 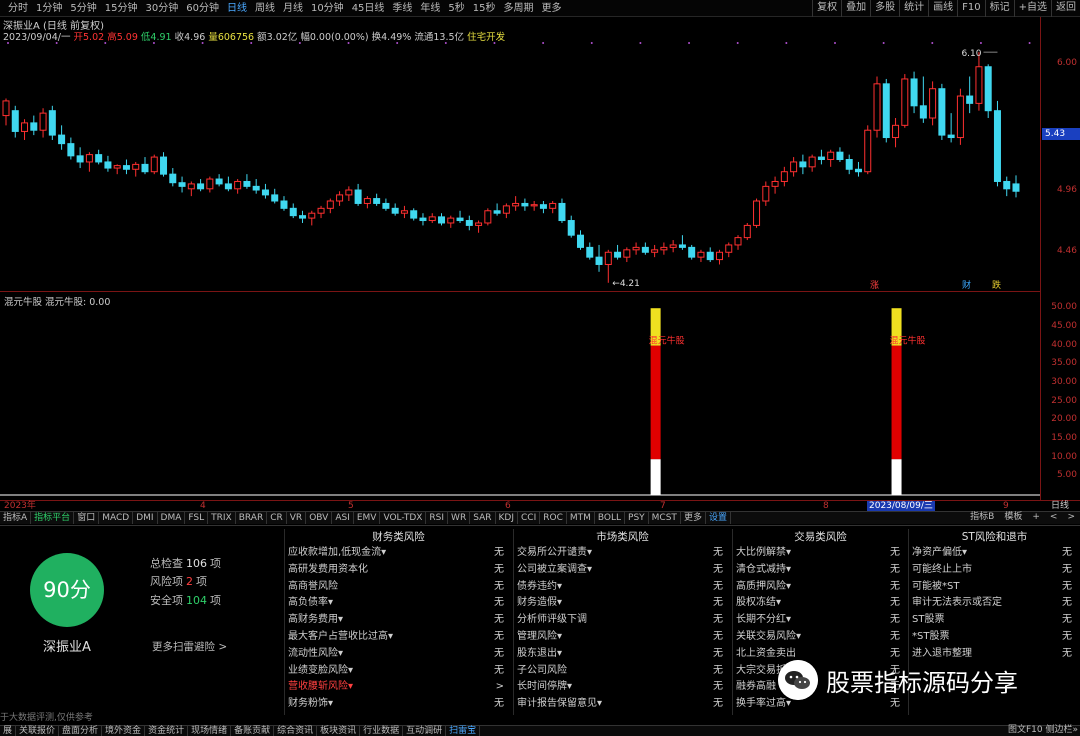 What do you see at coordinates (1032, 8) in the screenshot?
I see `tool-button: +自选` at bounding box center [1032, 8].